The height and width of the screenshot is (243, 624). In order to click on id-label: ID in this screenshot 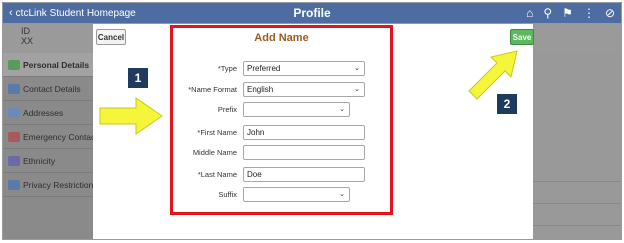, I will do `click(25, 31)`.